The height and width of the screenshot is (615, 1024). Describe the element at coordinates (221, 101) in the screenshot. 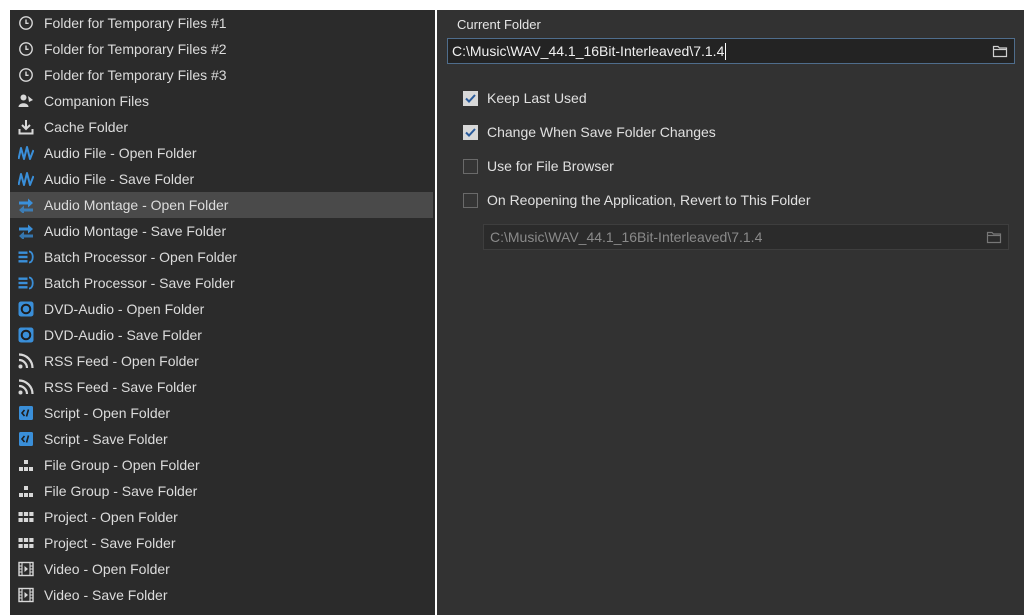

I see `folder-list-item: Companion Files` at that location.